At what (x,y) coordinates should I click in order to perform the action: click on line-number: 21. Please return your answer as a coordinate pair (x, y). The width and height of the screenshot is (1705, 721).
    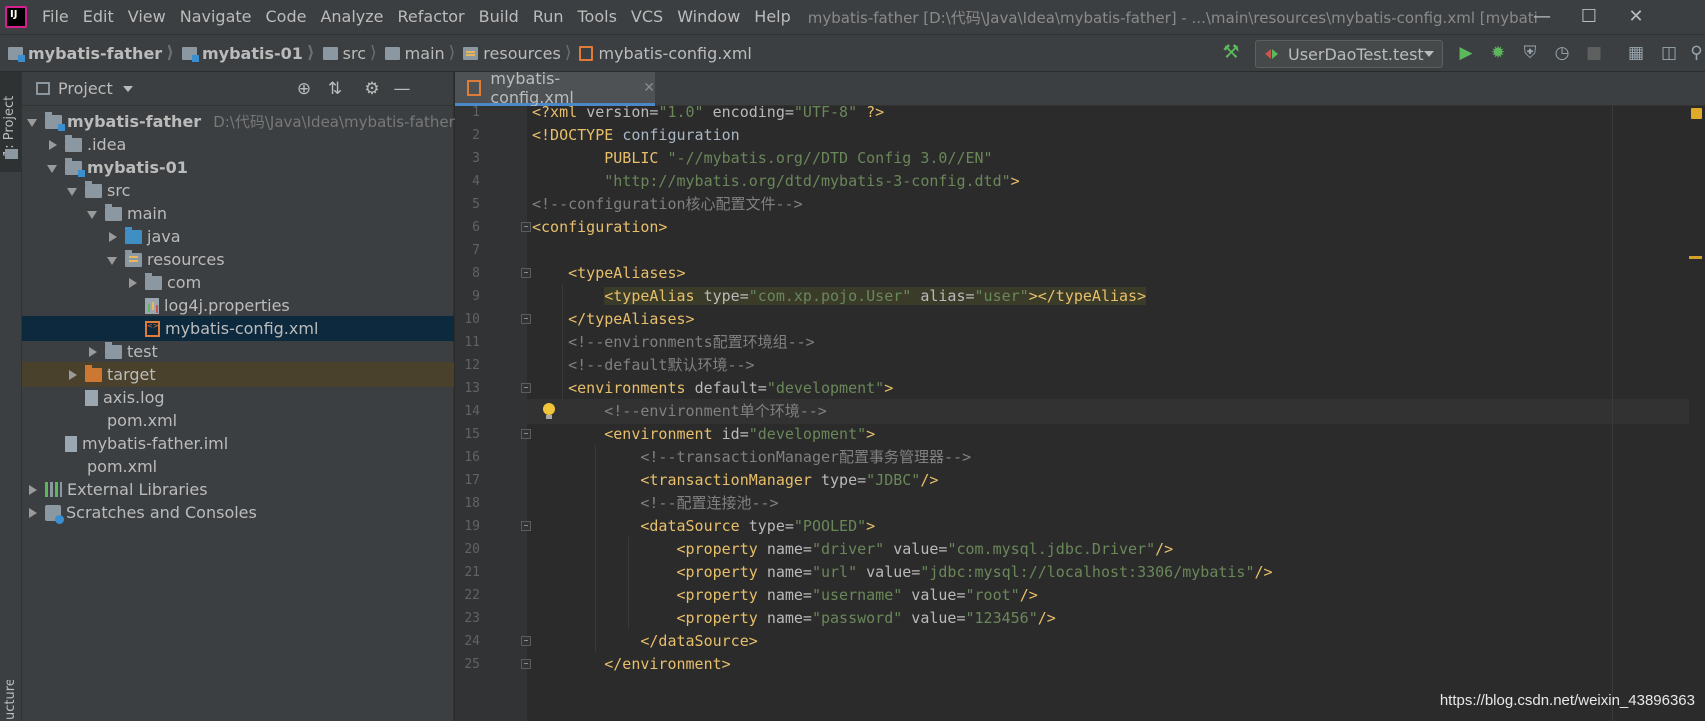
    Looking at the image, I should click on (467, 572).